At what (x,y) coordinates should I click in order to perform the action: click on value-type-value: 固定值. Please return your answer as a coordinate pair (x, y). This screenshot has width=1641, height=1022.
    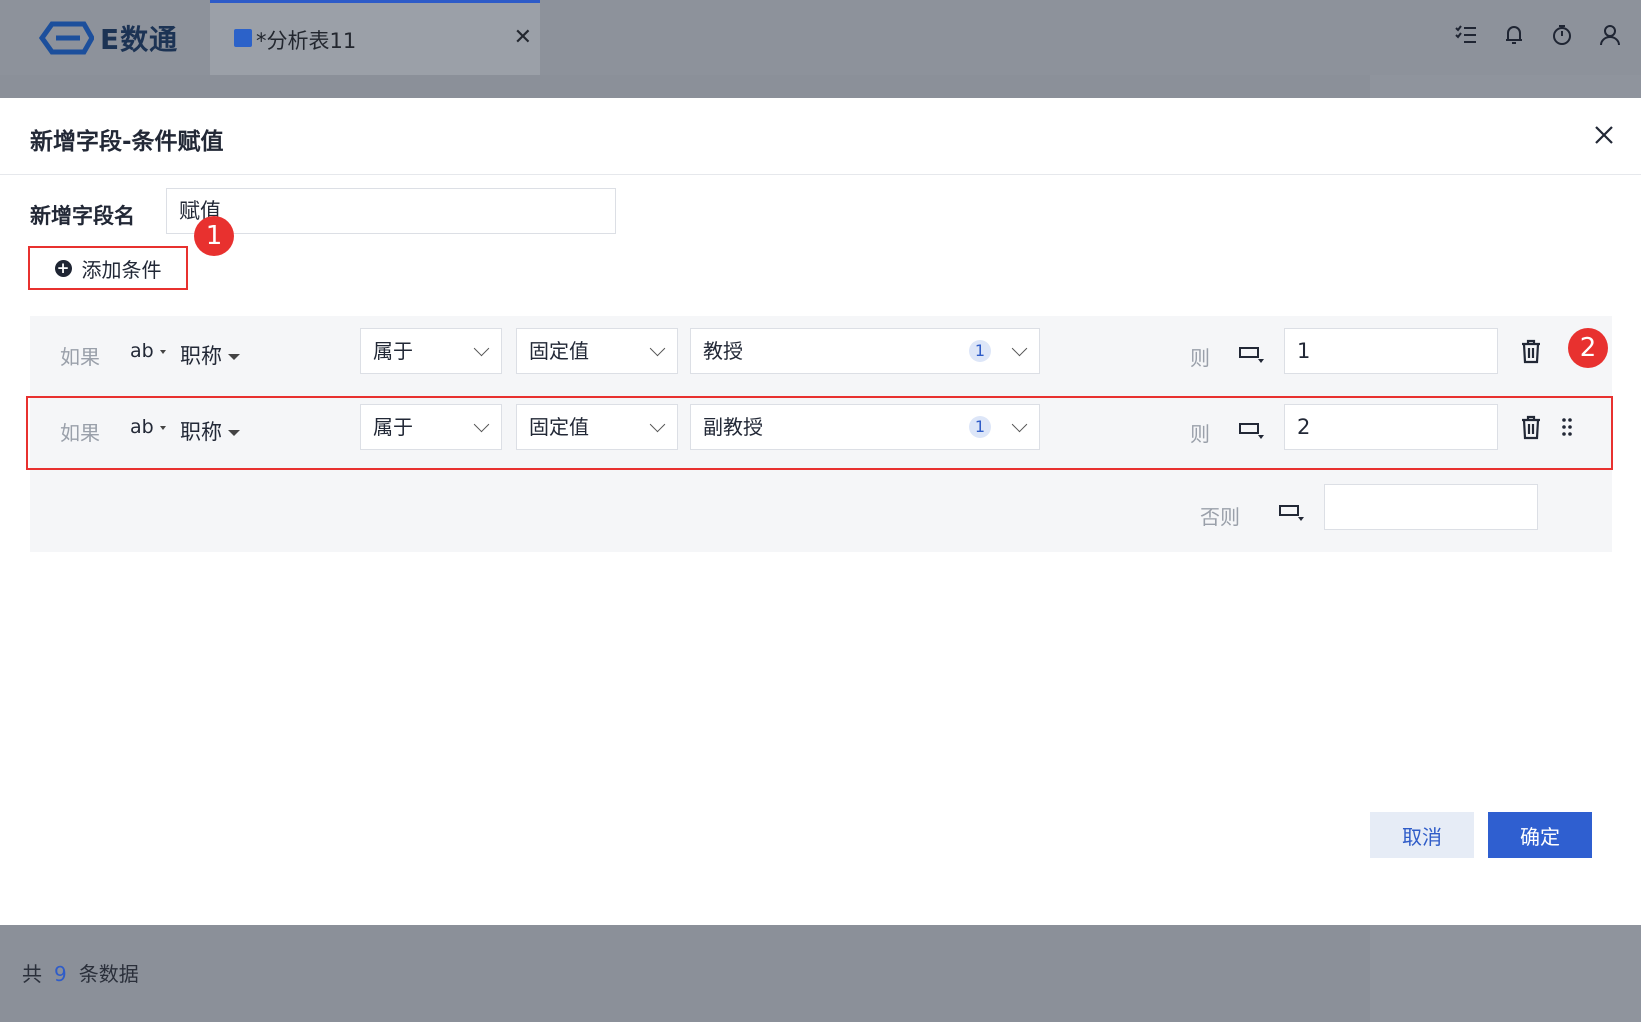
    Looking at the image, I should click on (559, 351).